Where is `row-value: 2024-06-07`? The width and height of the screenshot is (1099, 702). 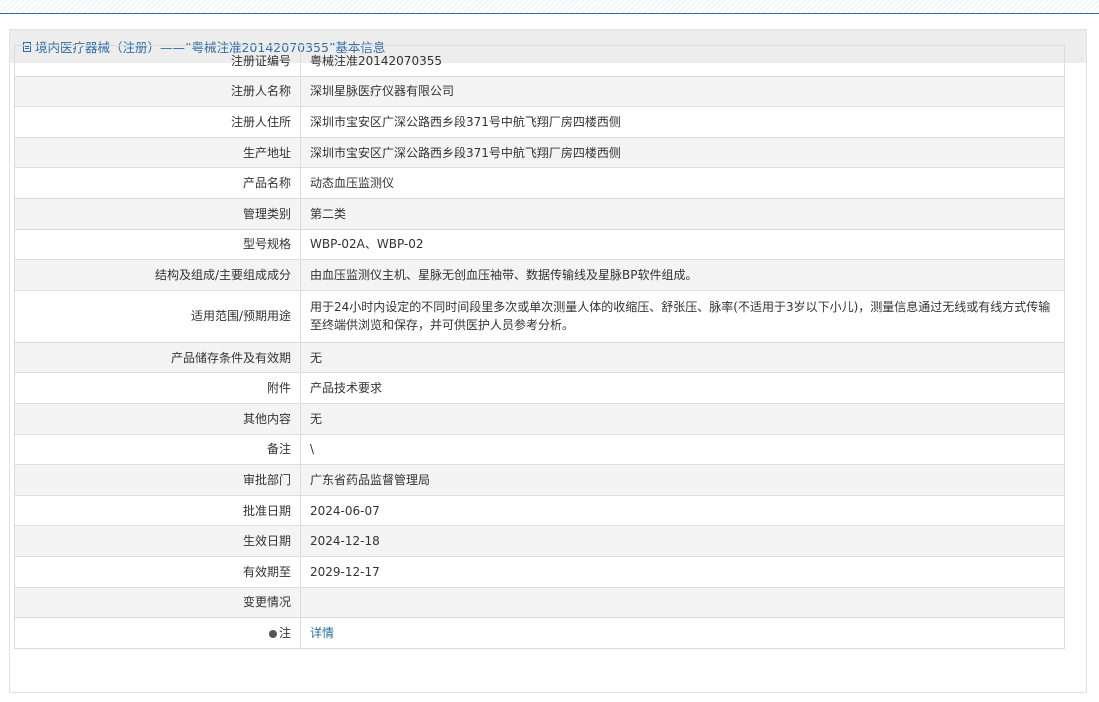
row-value: 2024-06-07 is located at coordinates (682, 510).